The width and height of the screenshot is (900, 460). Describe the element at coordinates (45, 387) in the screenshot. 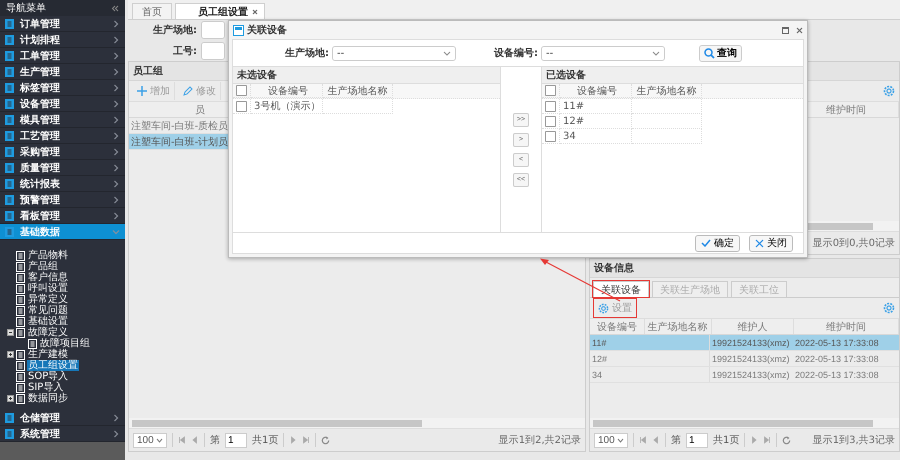

I see `tree-item: SIP导入` at that location.